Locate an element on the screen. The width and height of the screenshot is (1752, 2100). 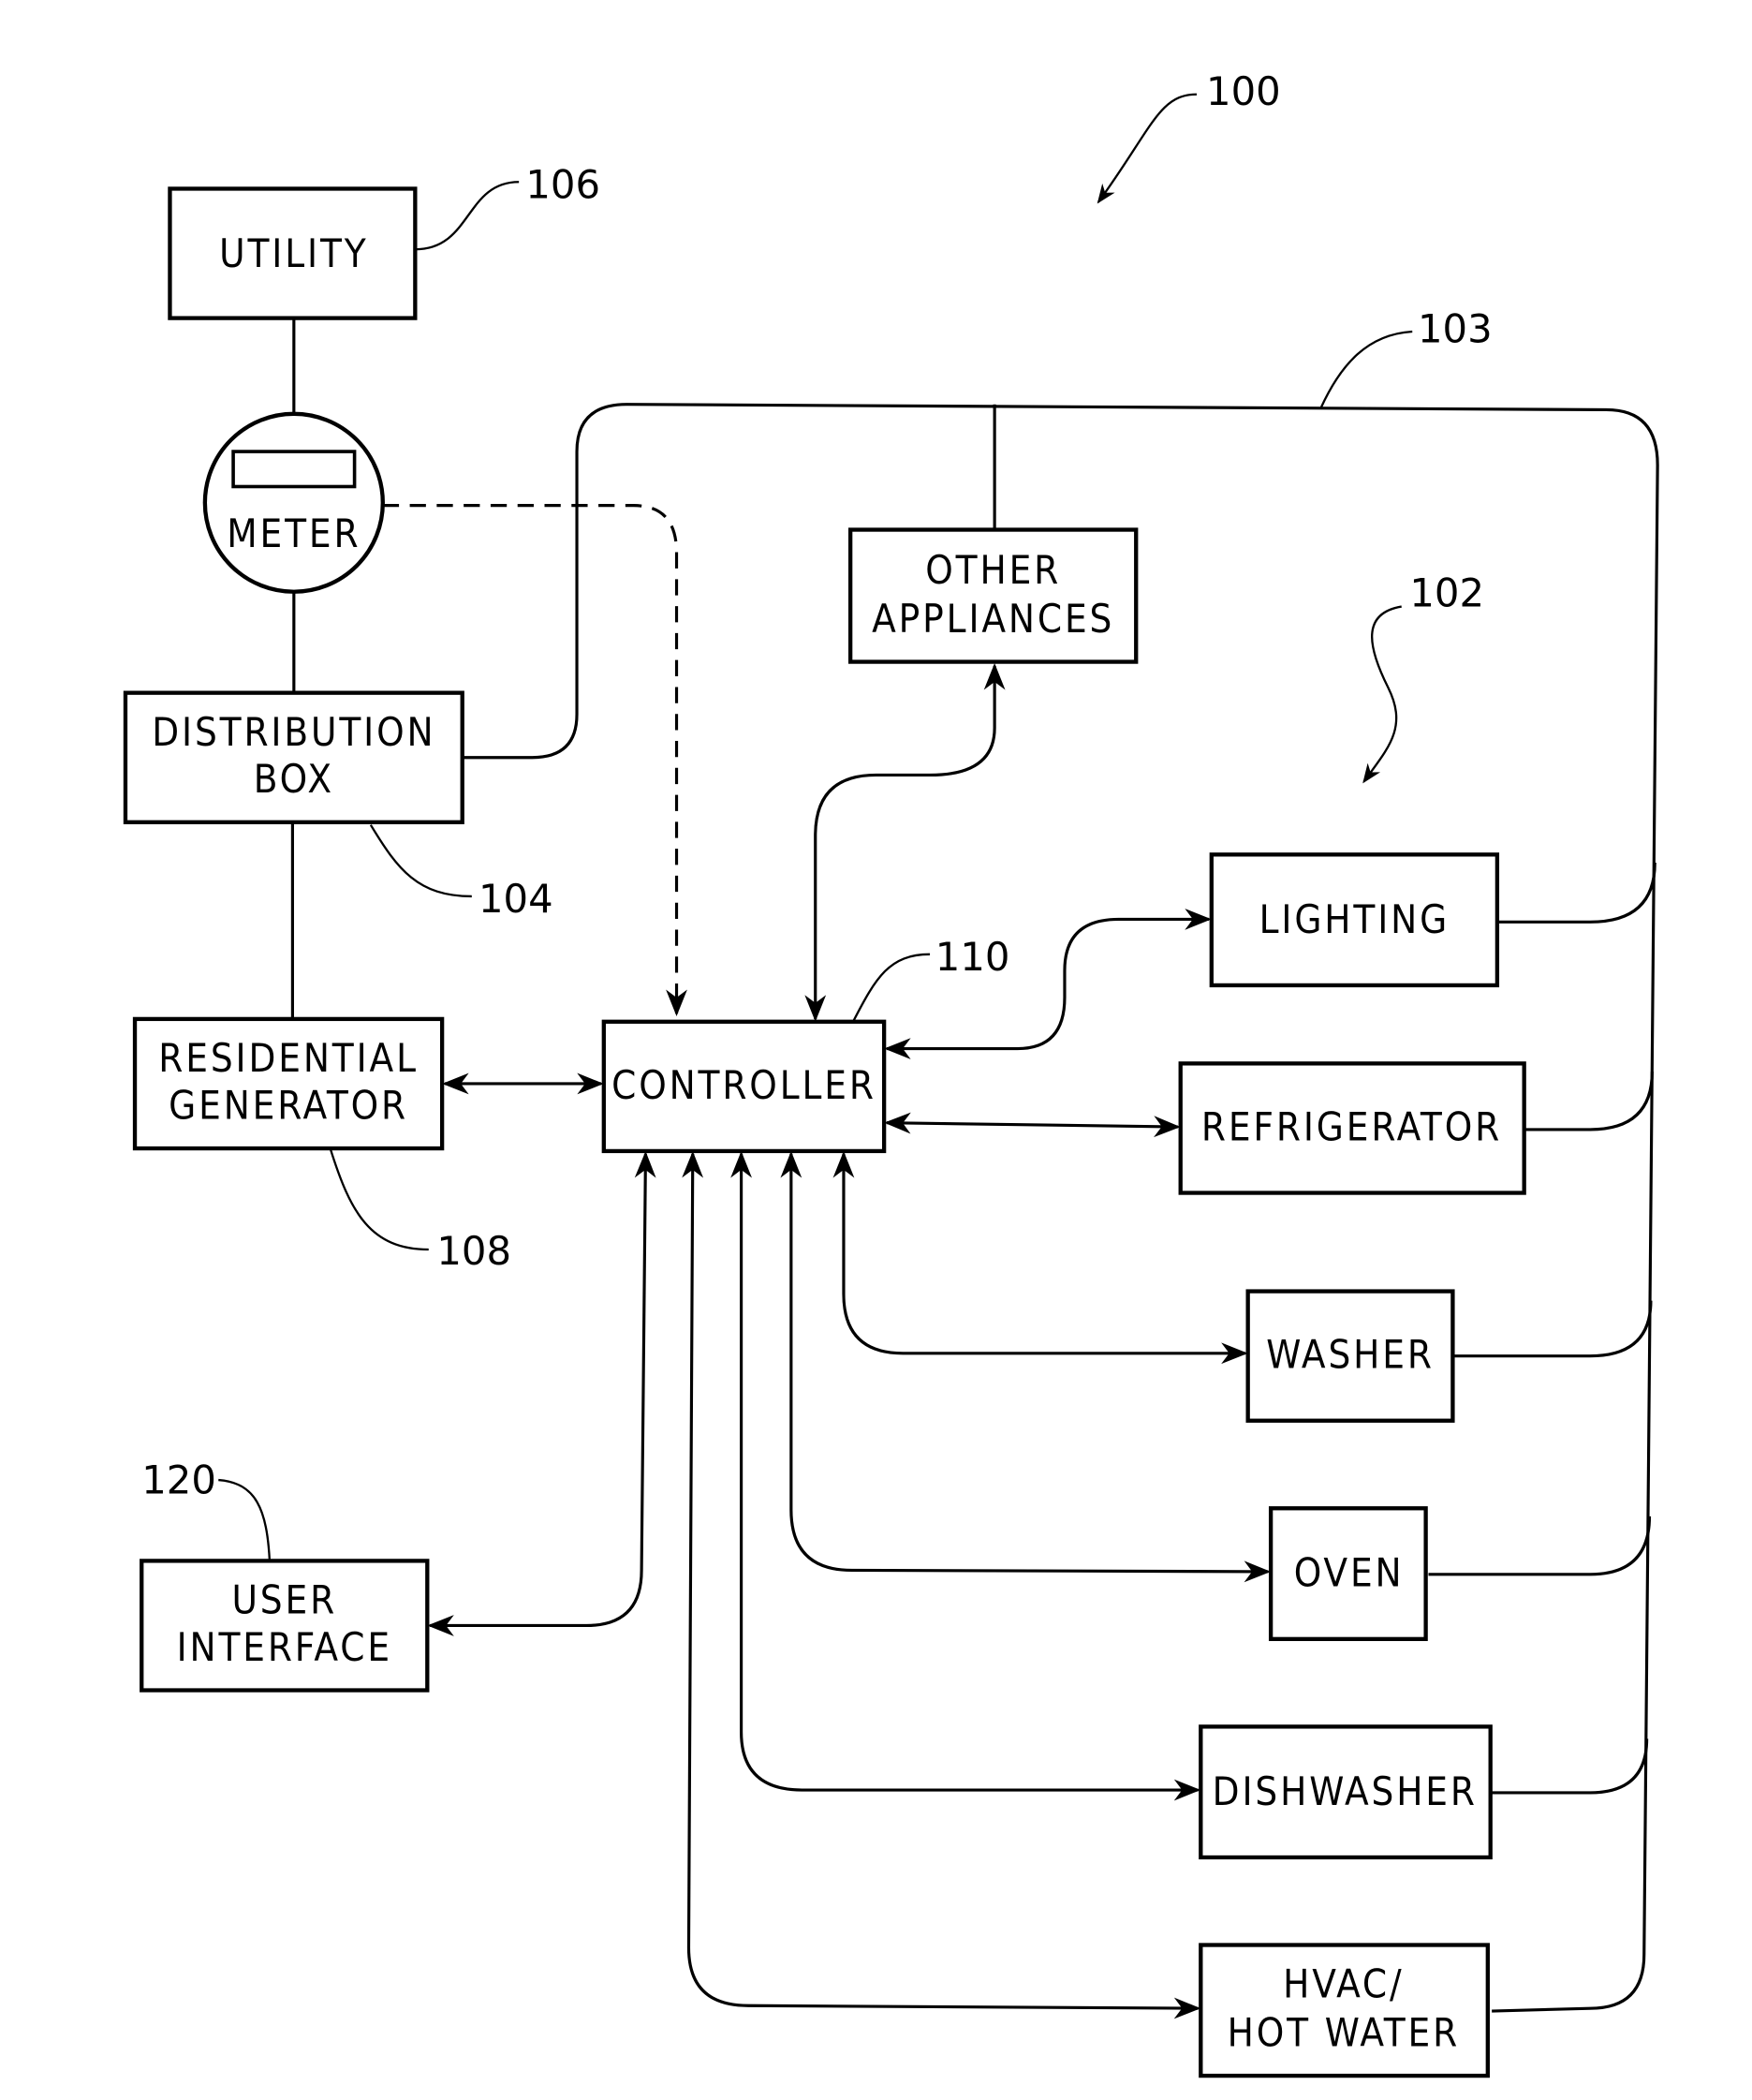
ref-110: 110 is located at coordinates (972, 957).